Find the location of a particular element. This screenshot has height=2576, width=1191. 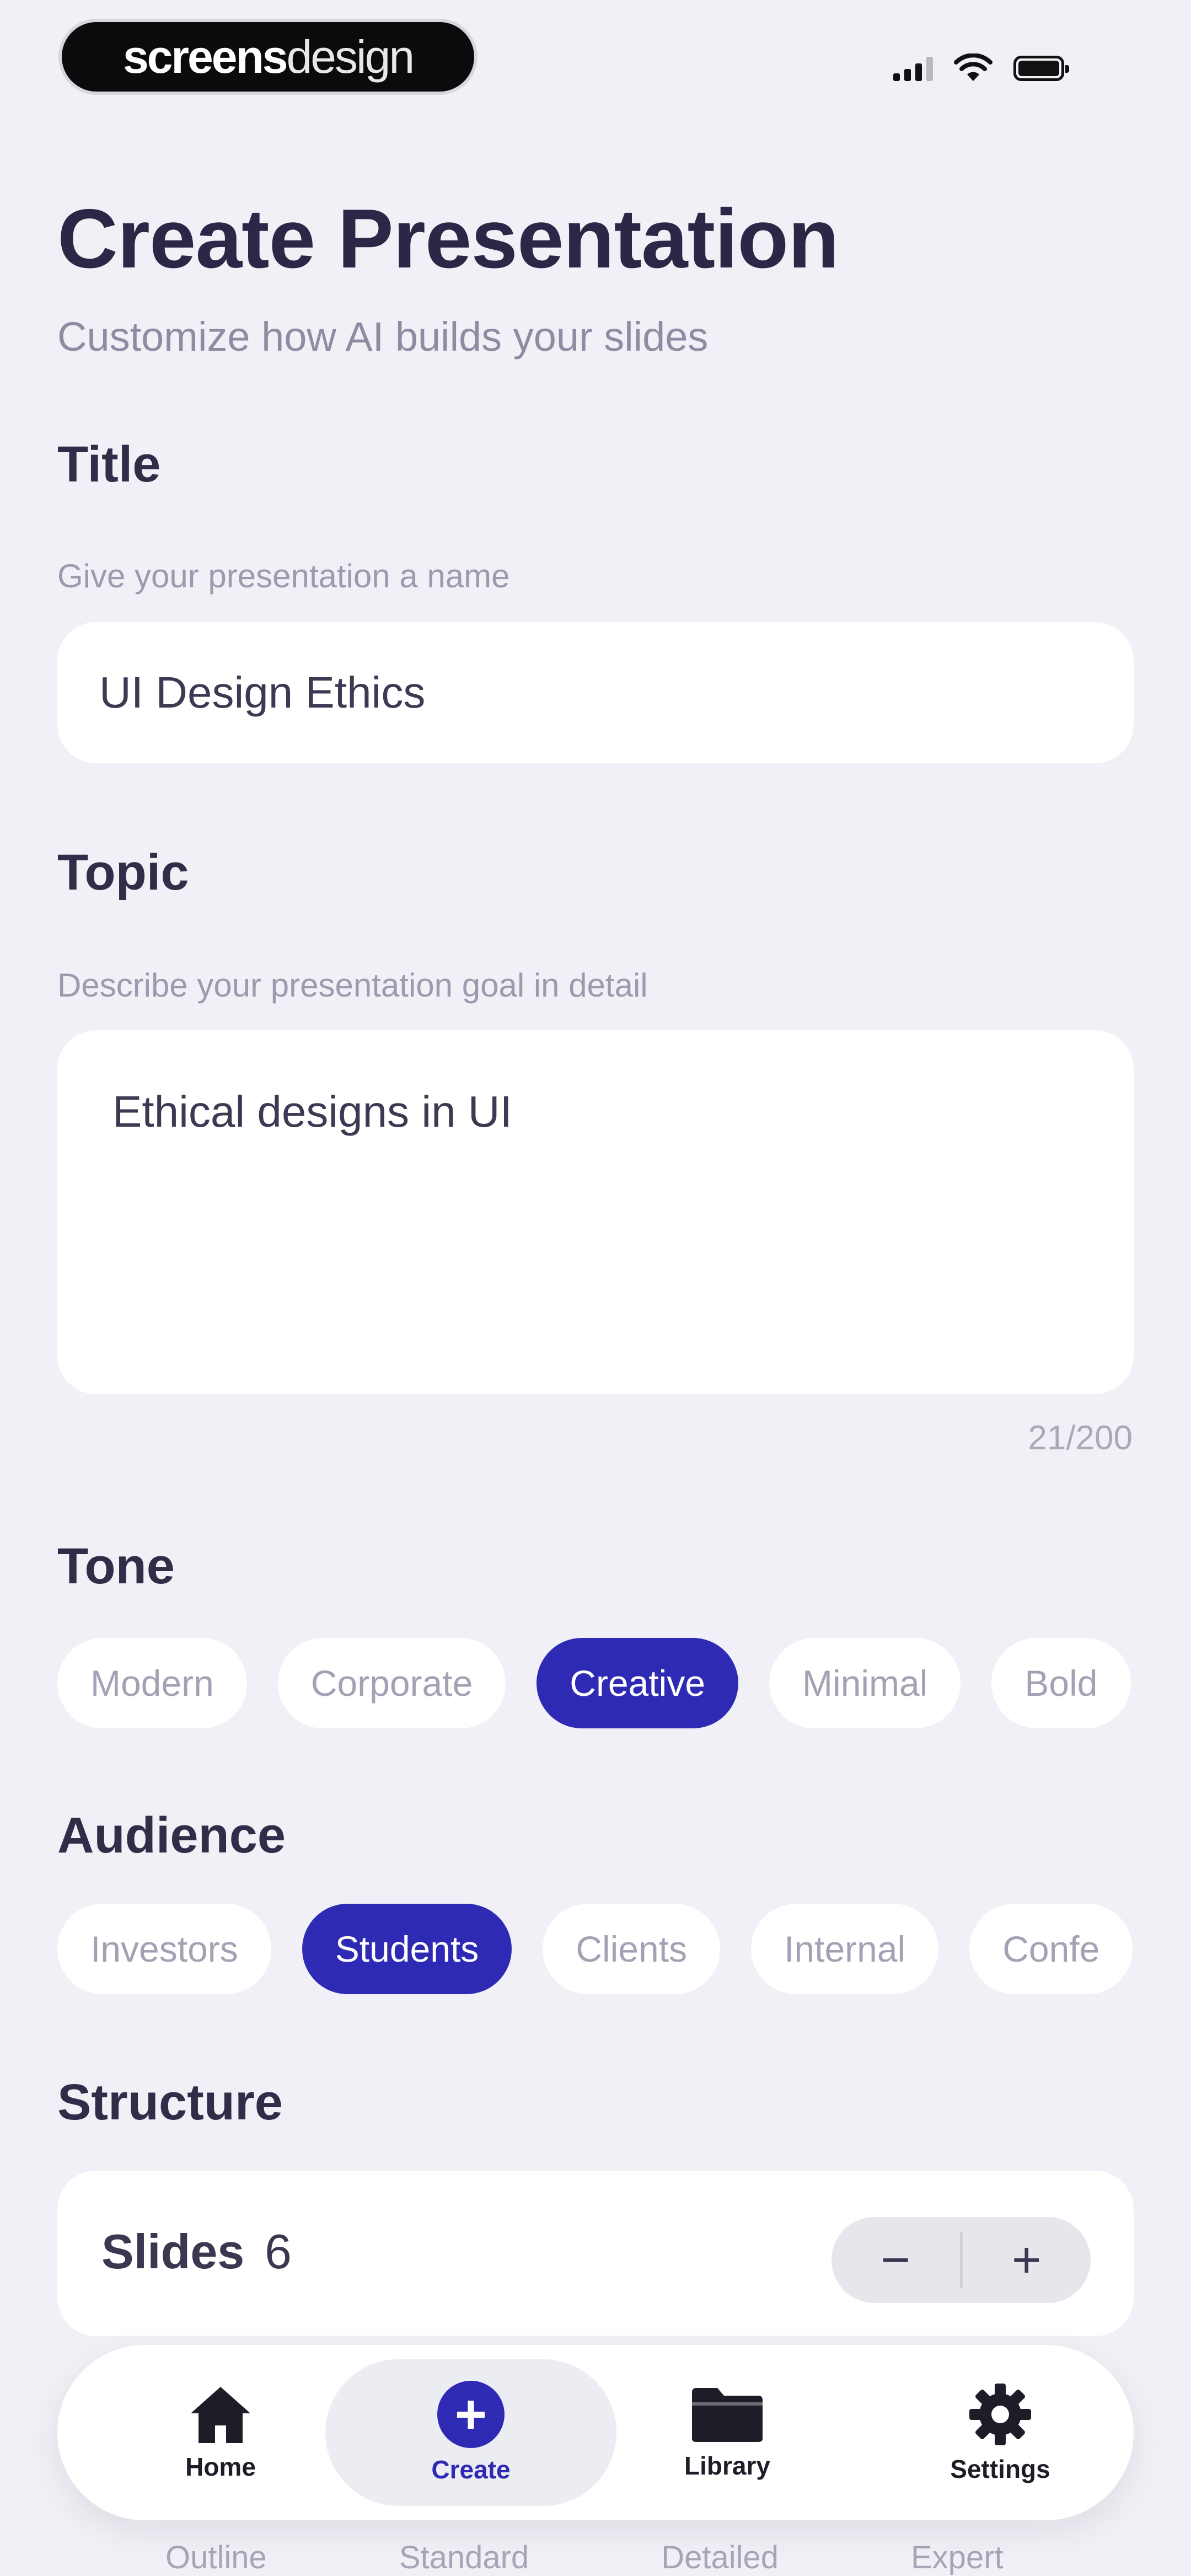

audience-chip-students: Students is located at coordinates (407, 1949).